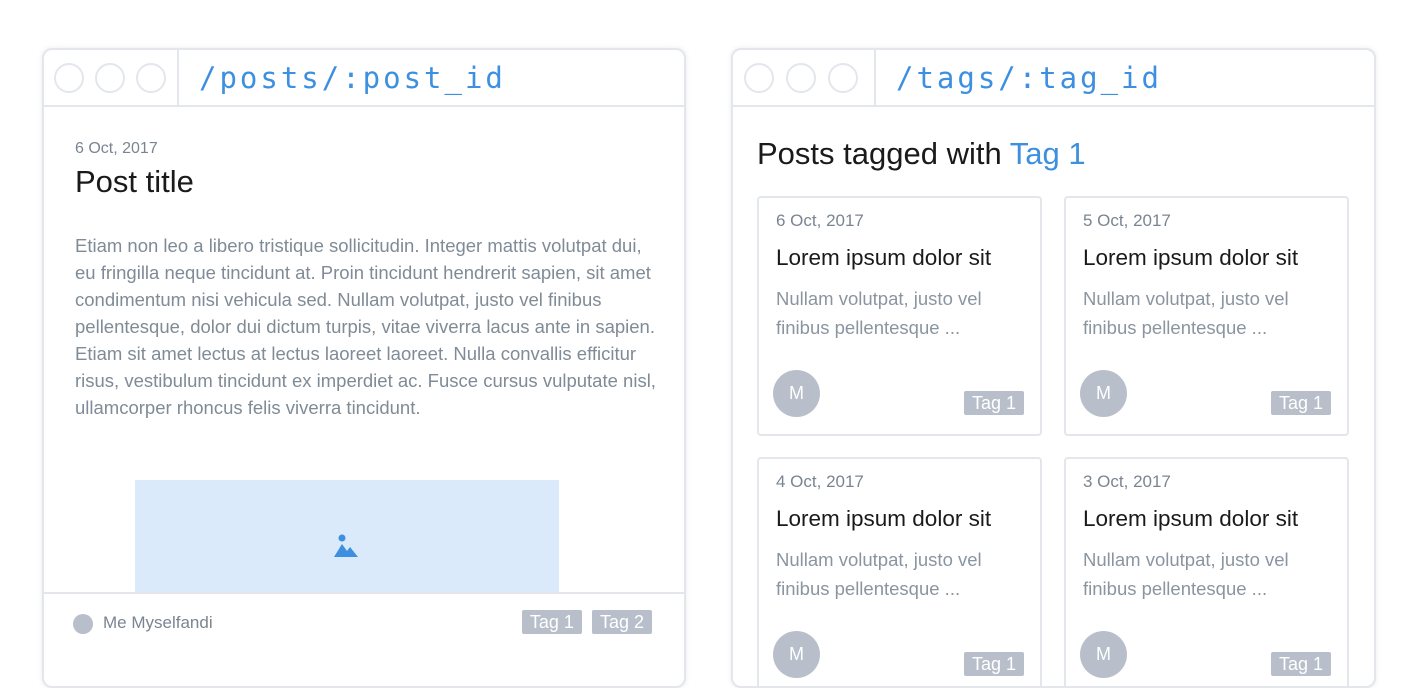  Describe the element at coordinates (158, 623) in the screenshot. I see `author-name: Me Myselfandi` at that location.